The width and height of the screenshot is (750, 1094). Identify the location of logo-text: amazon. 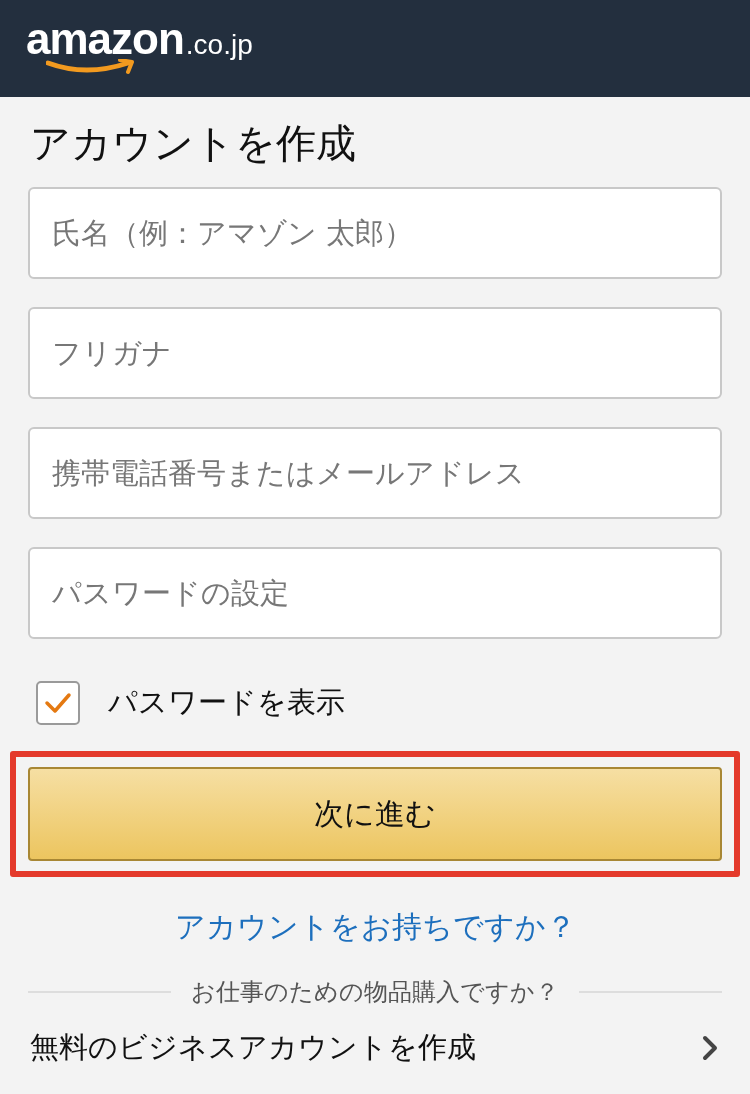
(105, 38).